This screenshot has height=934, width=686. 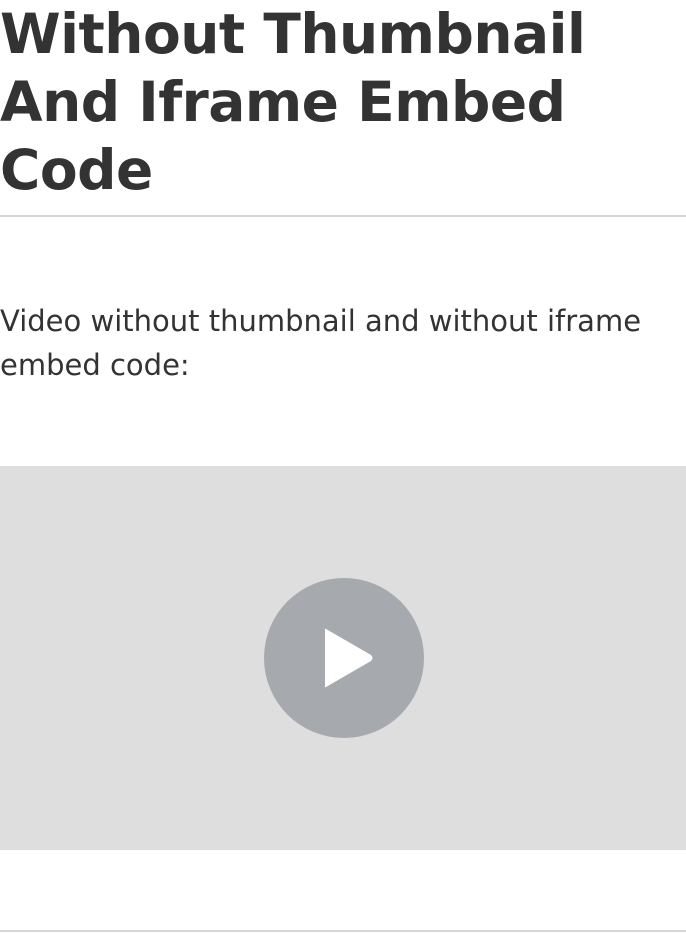 I want to click on play-icon, so click(x=348, y=658).